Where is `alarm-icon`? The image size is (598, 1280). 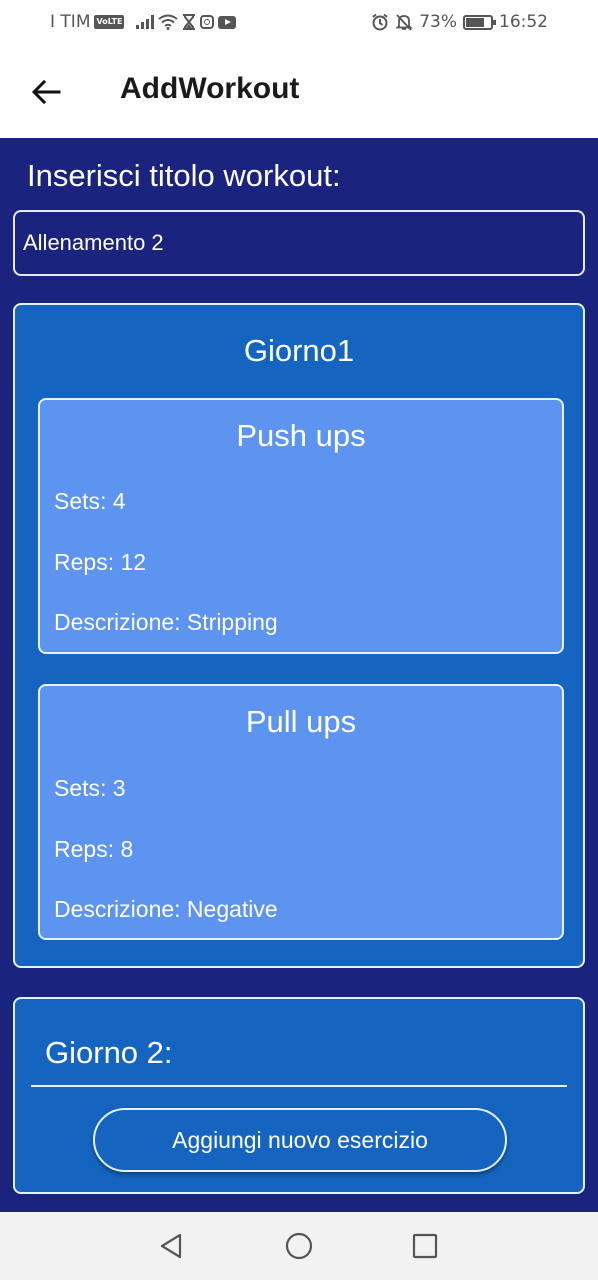
alarm-icon is located at coordinates (380, 22).